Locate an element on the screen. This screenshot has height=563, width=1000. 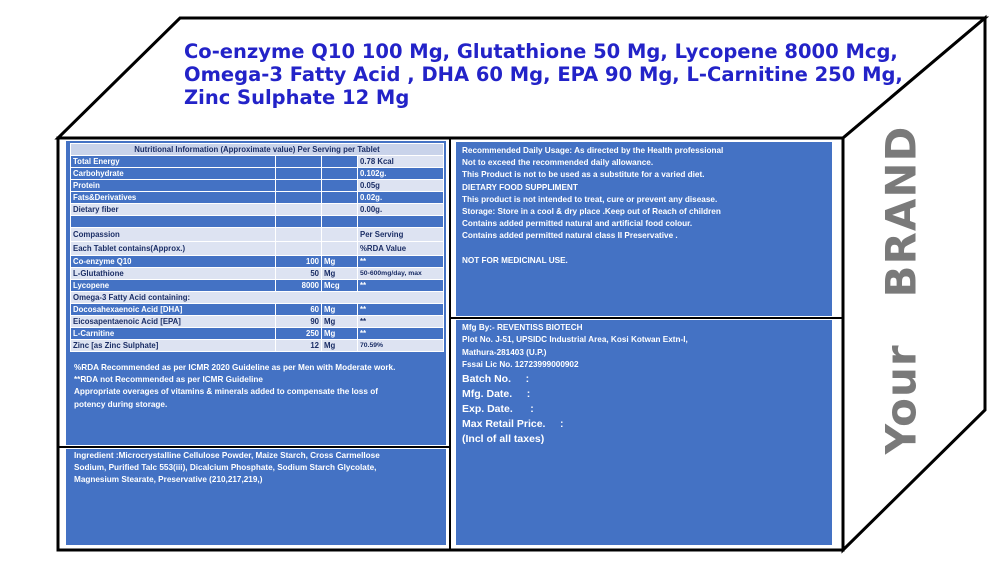
brand-label: Your BRAND is located at coordinates (901, 290).